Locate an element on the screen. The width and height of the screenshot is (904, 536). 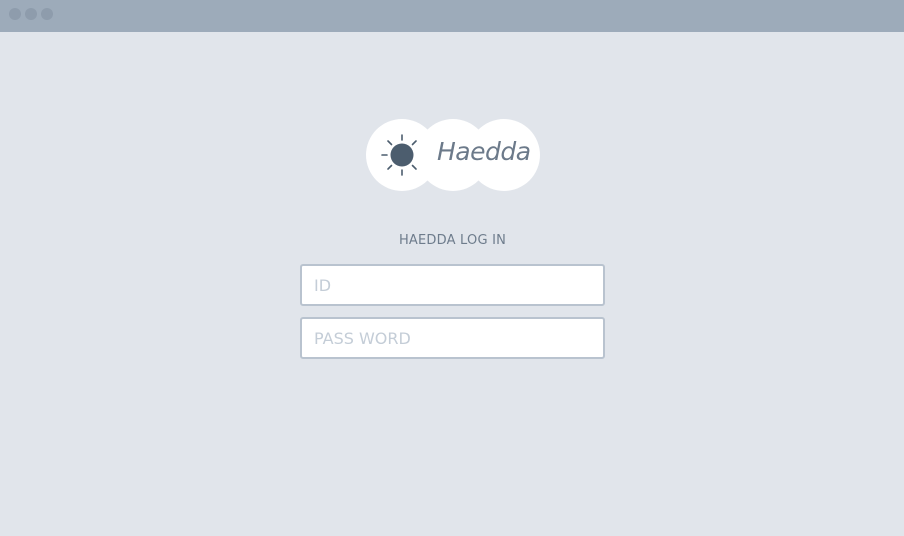
window-minimize-button is located at coordinates (31, 14).